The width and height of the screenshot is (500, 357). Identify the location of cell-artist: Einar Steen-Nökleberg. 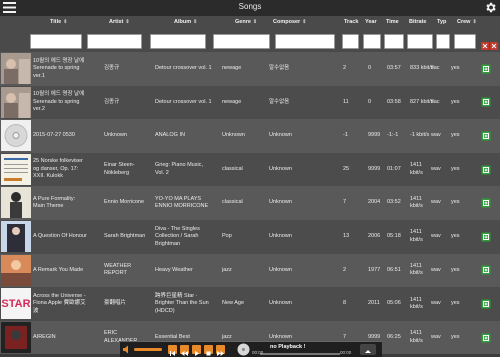
(119, 169).